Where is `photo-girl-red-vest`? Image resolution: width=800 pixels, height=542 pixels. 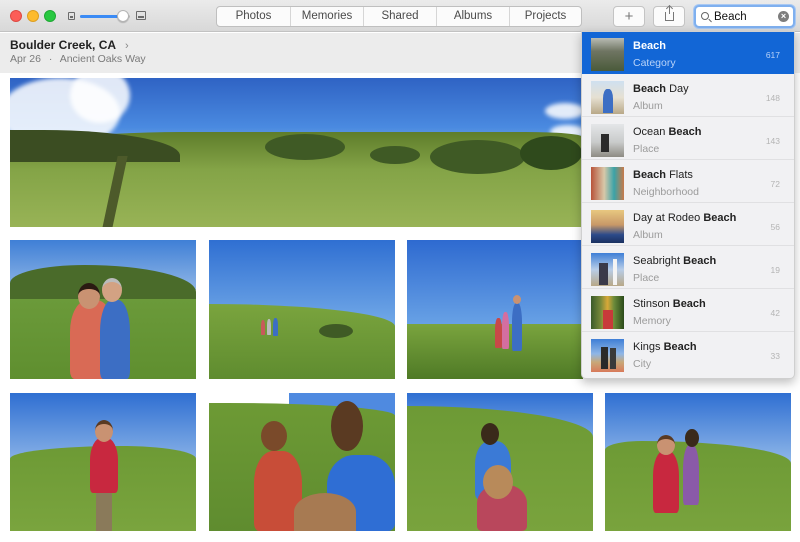
photo-girl-red-vest is located at coordinates (103, 462).